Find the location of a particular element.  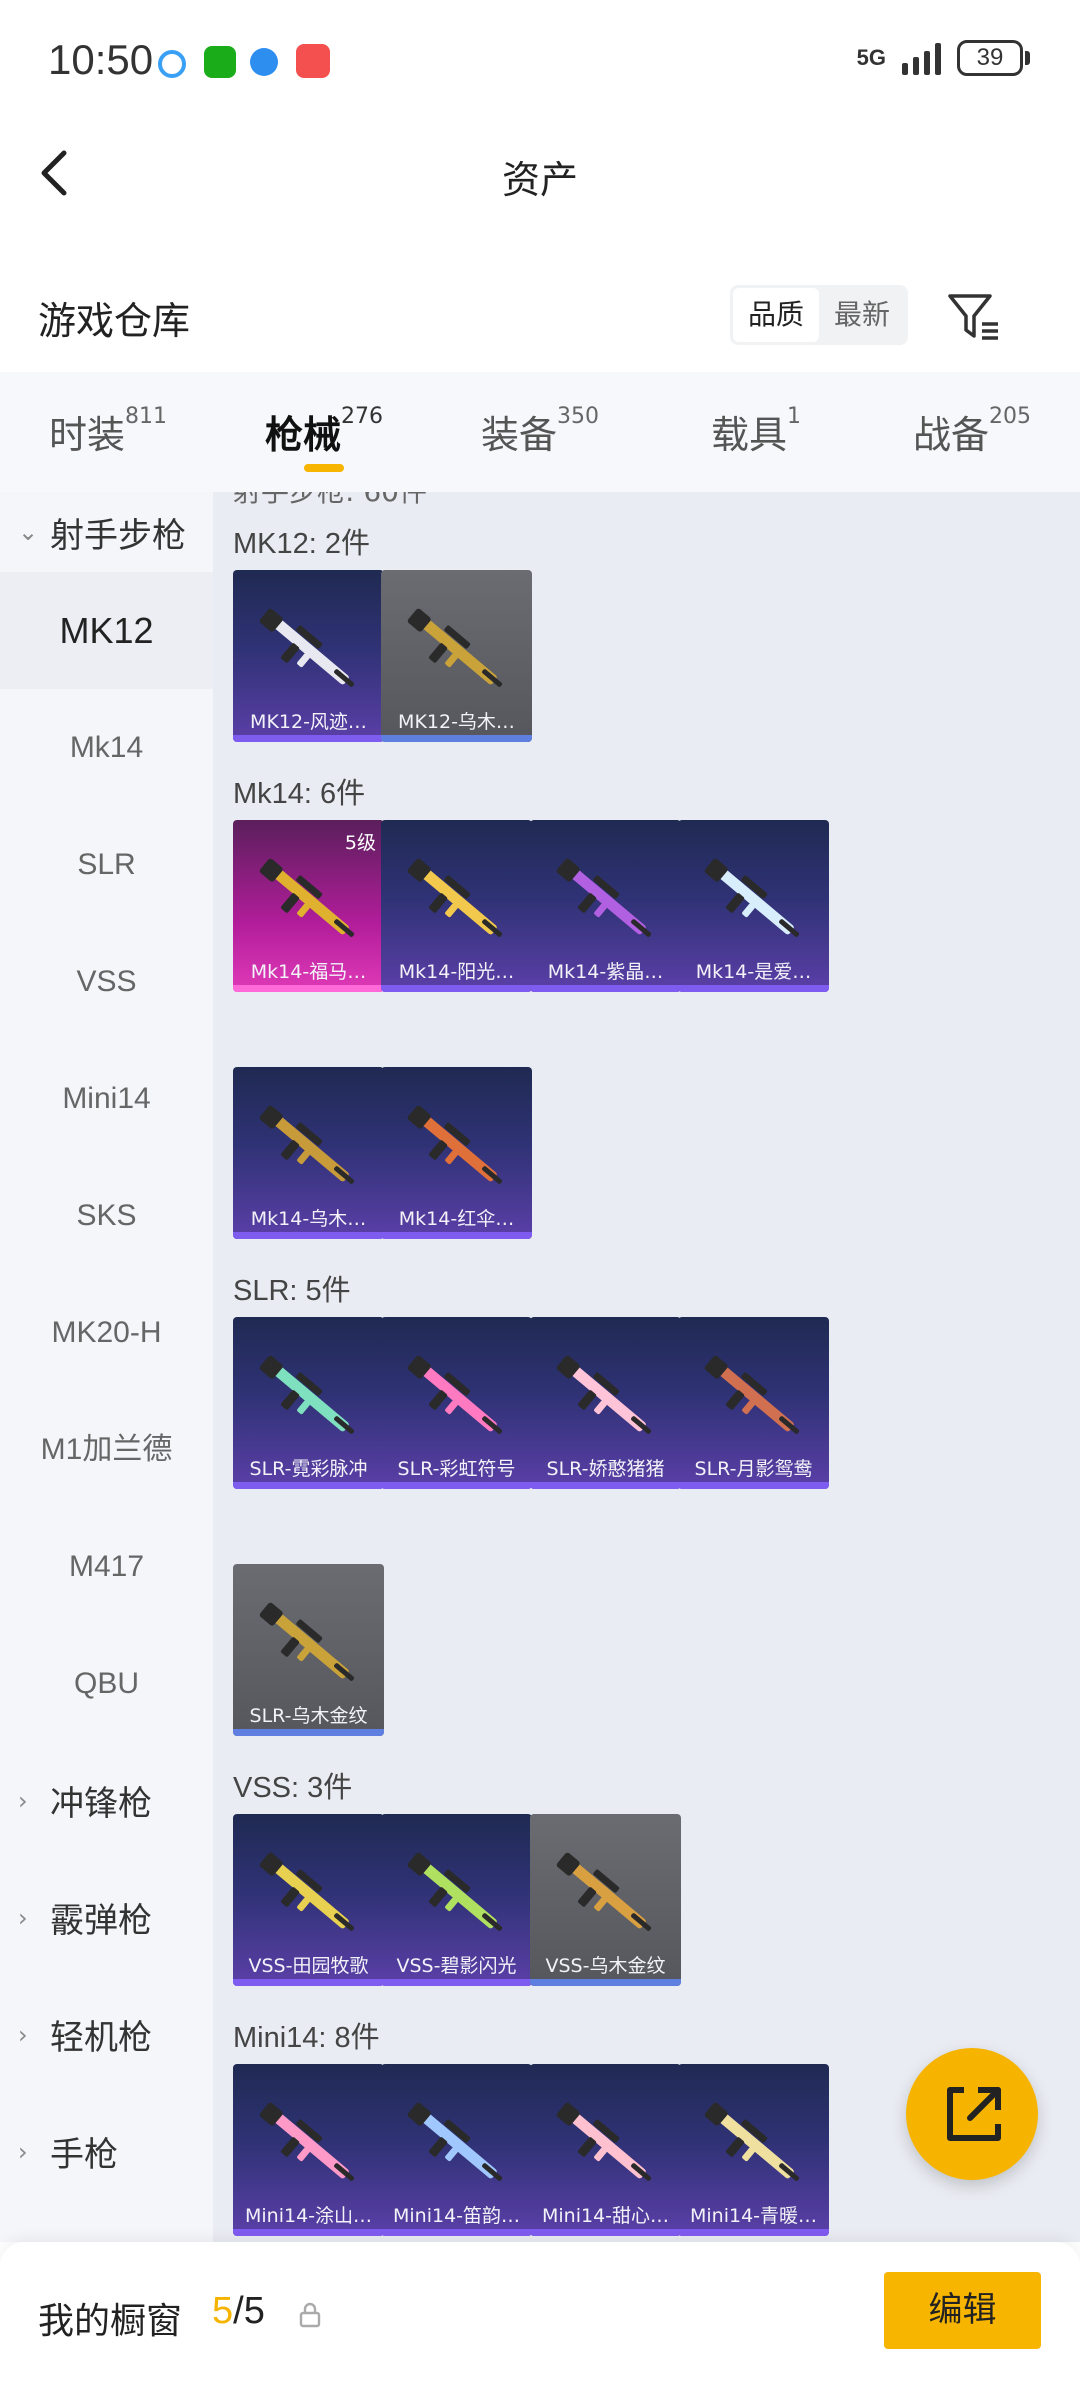

item-card: SLR-月影鸳鸯 is located at coordinates (753, 1403).